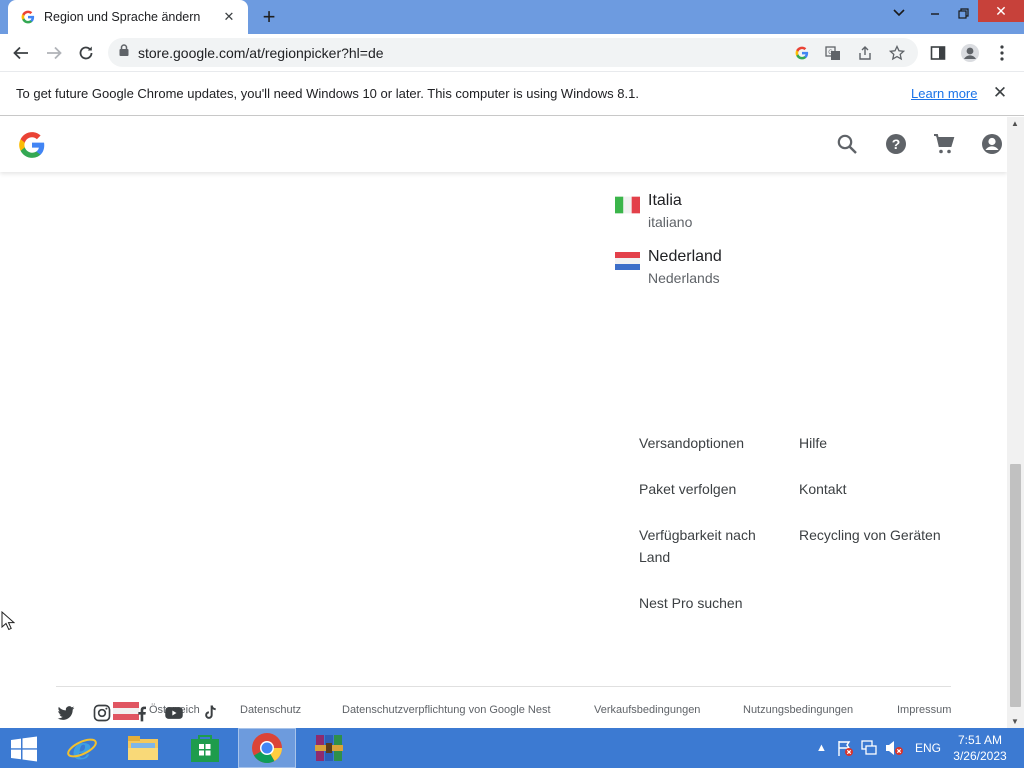 The image size is (1024, 768). Describe the element at coordinates (512, 748) in the screenshot. I see `windows-taskbar: e ▲ ENG 7:51 AM 3/26/2023` at that location.